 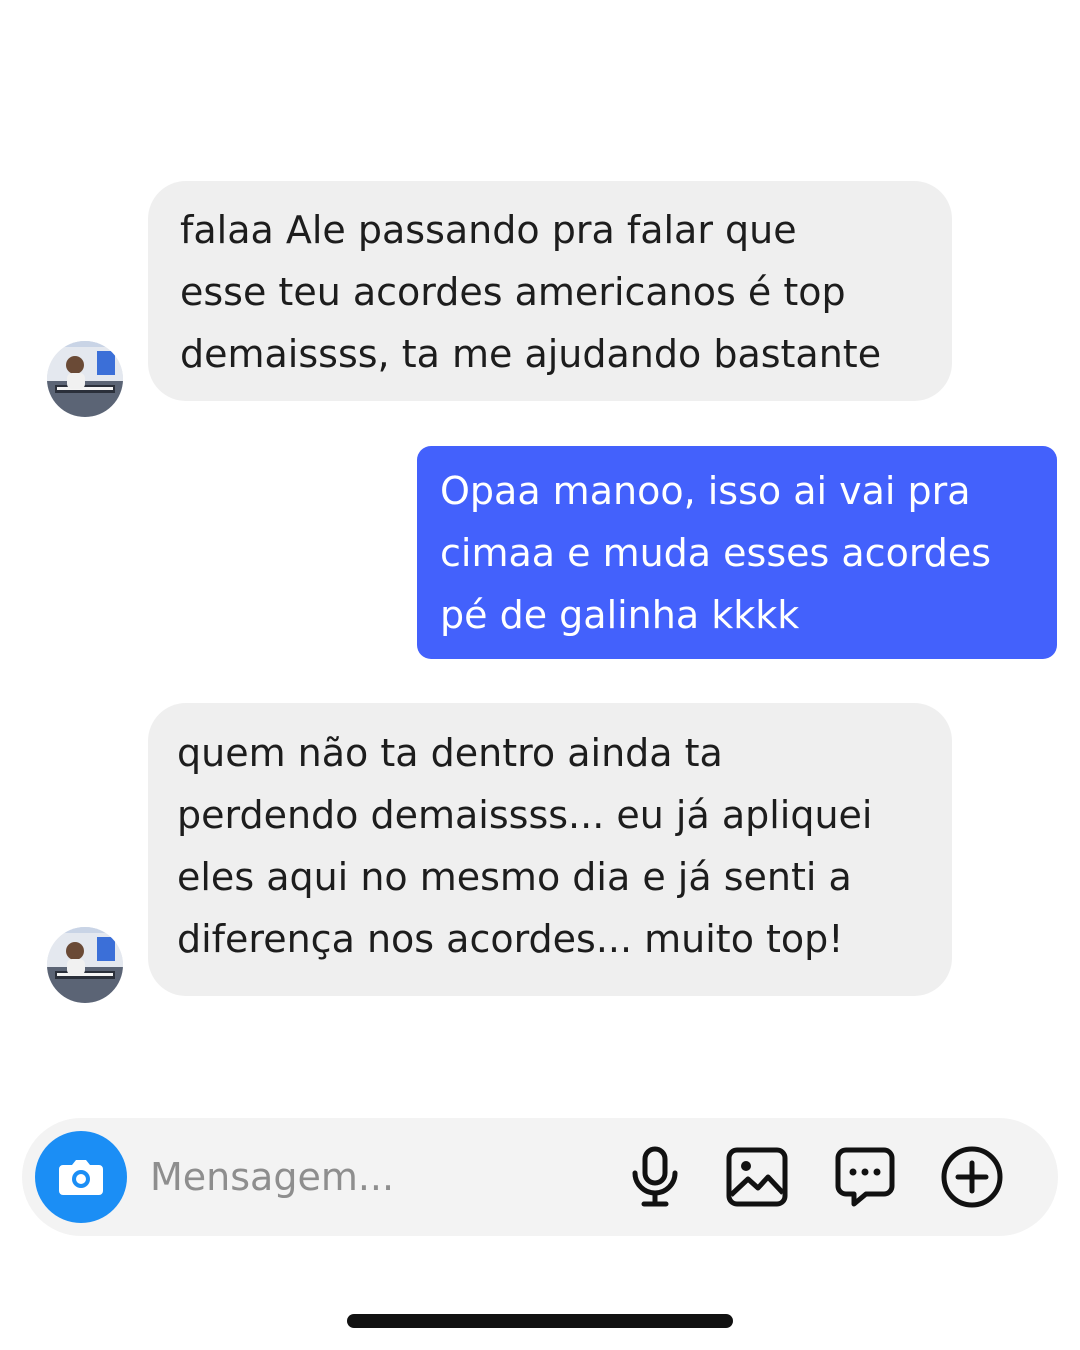 I want to click on camera-icon, so click(x=81, y=1177).